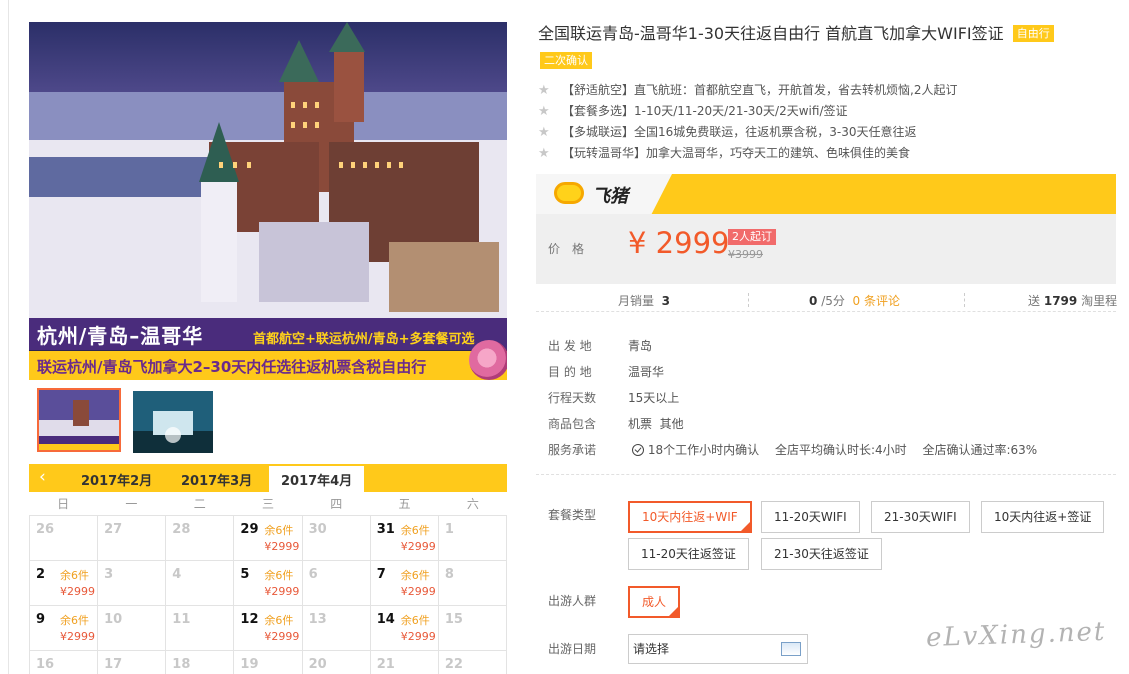 Image resolution: width=1129 pixels, height=674 pixels. I want to click on package-option: 21-30天往返签证, so click(821, 554).